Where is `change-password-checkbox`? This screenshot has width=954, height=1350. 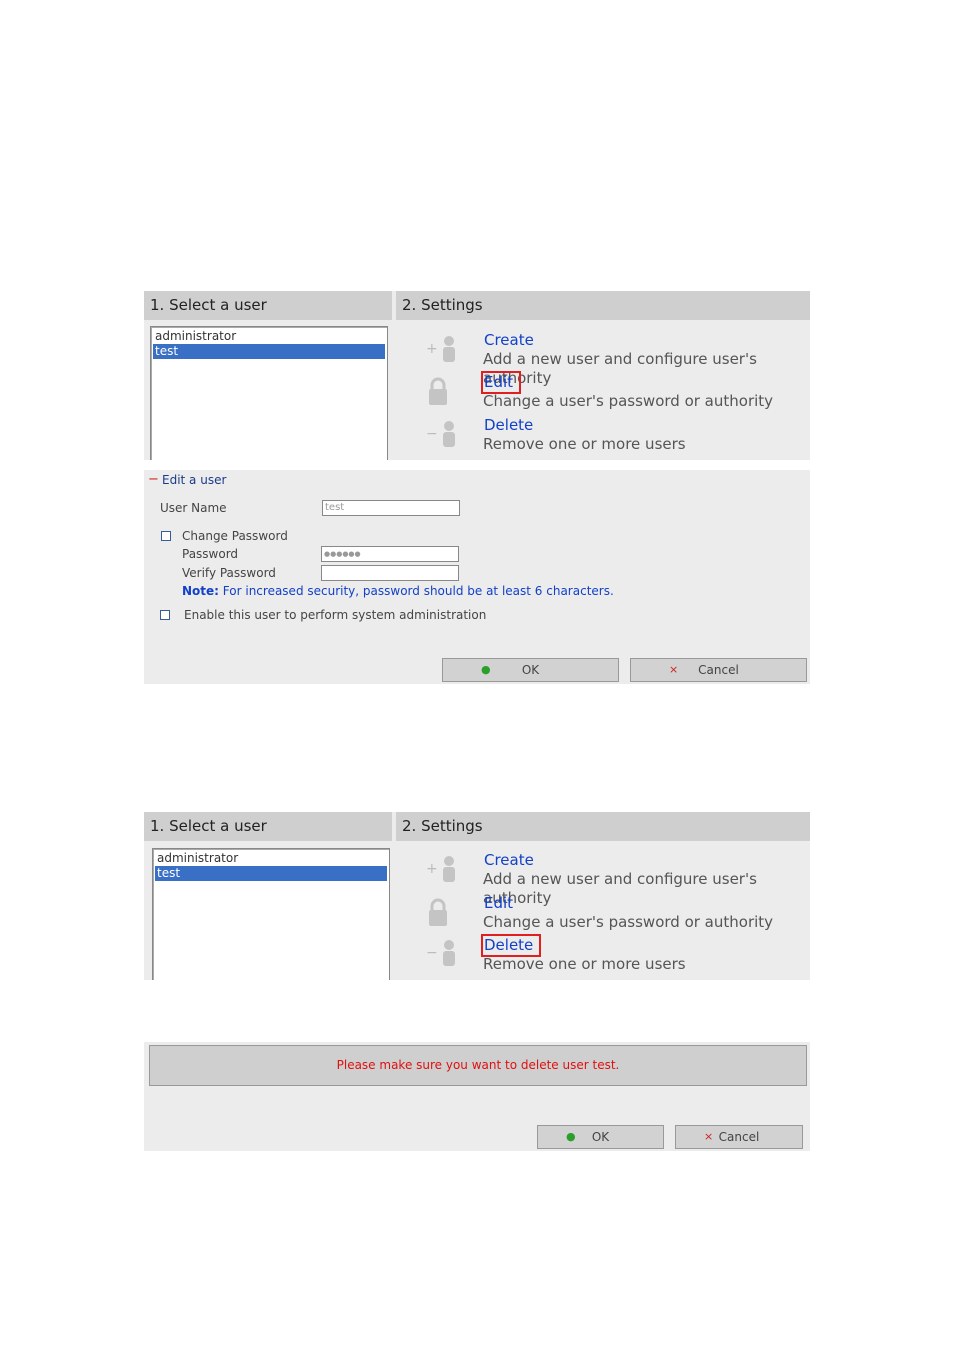 change-password-checkbox is located at coordinates (166, 536).